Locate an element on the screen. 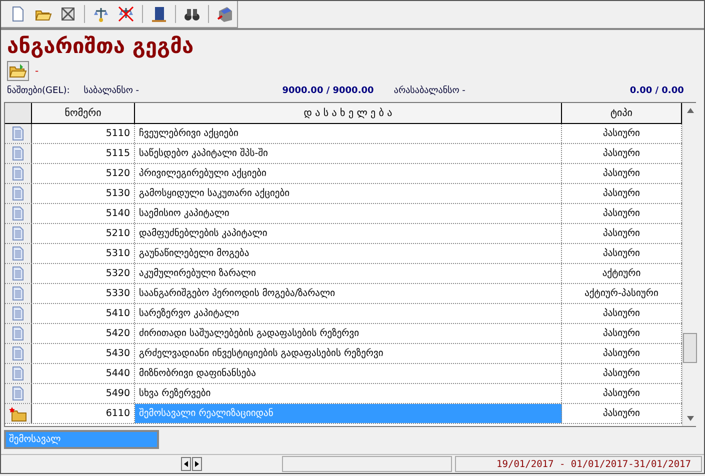  scrollbar-thumb is located at coordinates (690, 348).